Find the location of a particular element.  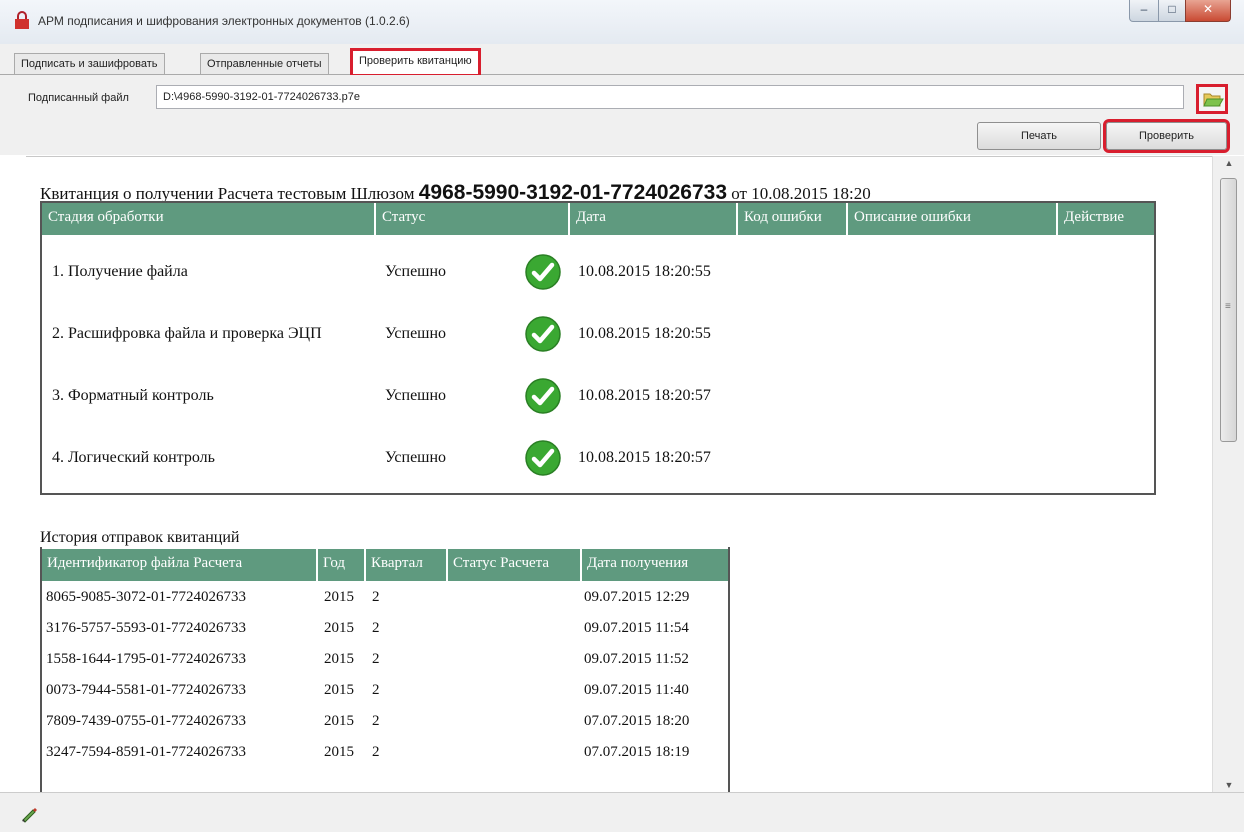

print-button: Печать is located at coordinates (1039, 136).